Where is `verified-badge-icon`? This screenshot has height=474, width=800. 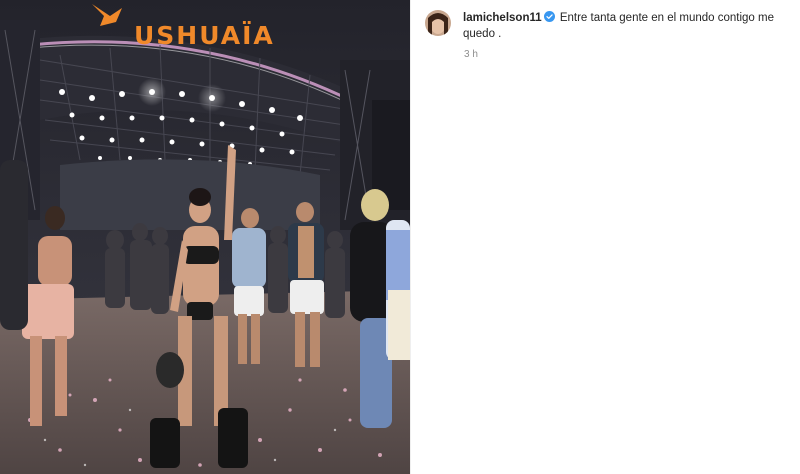 verified-badge-icon is located at coordinates (549, 16).